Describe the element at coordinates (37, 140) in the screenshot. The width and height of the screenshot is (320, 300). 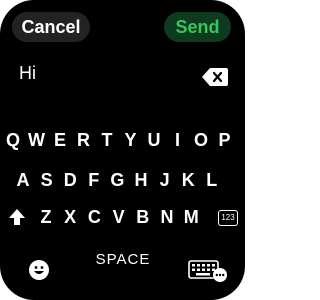
I see `key-w: W` at that location.